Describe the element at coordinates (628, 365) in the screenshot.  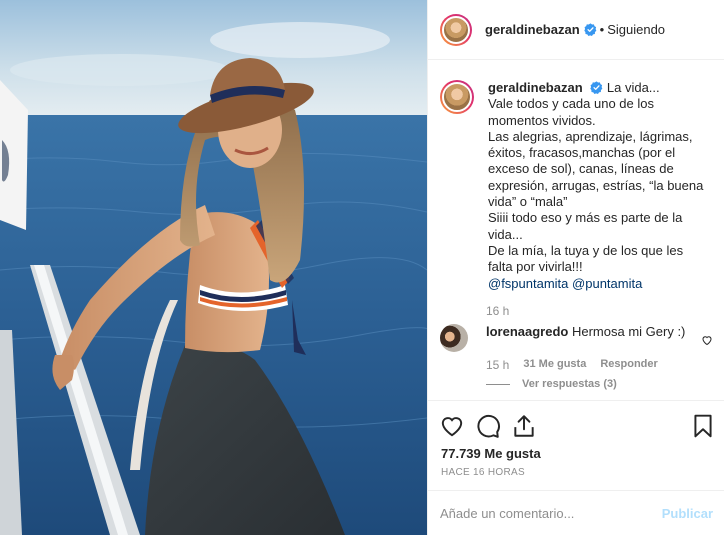
I see `reply-button: Responder` at that location.